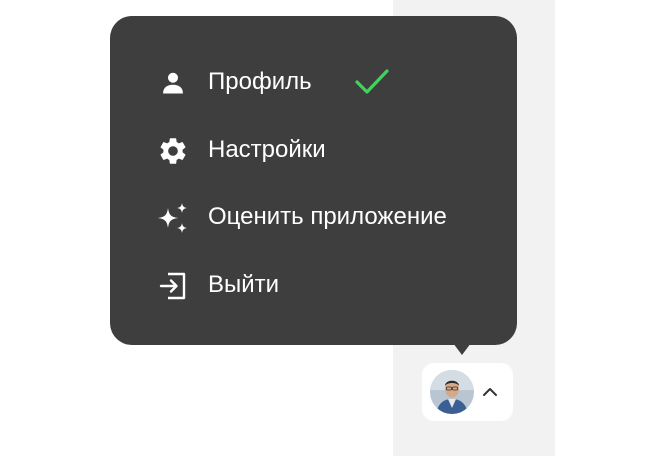  I want to click on person-icon, so click(173, 83).